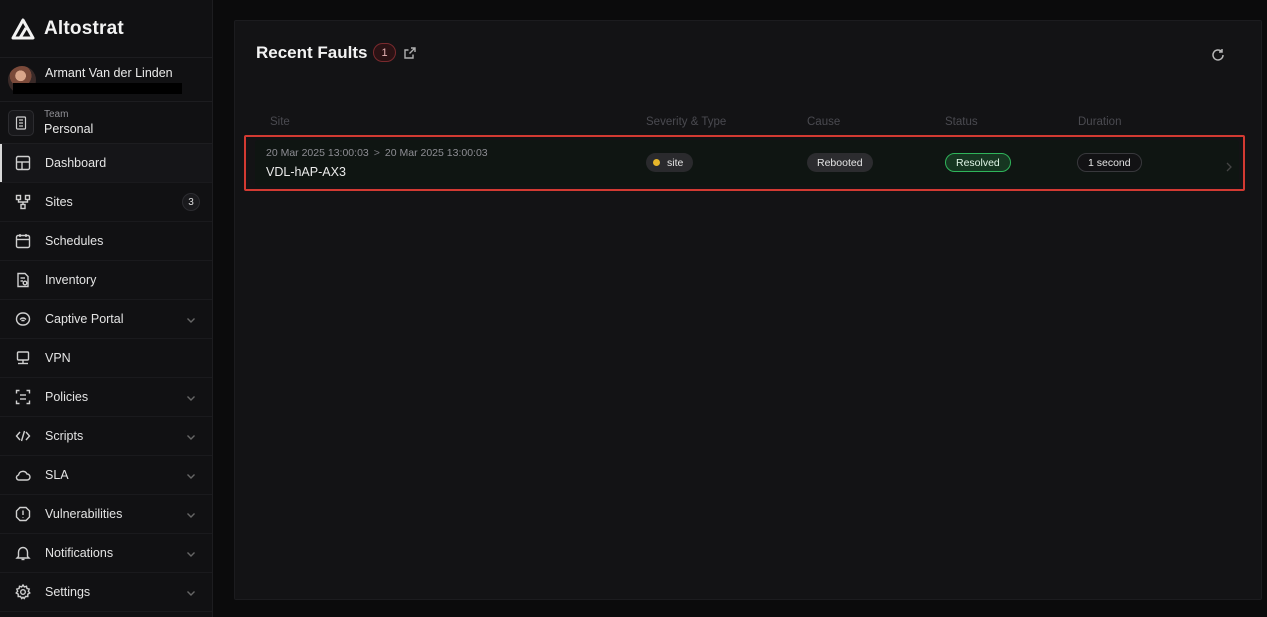 The height and width of the screenshot is (617, 1267). What do you see at coordinates (84, 28) in the screenshot?
I see `brand-name: Altostrat` at bounding box center [84, 28].